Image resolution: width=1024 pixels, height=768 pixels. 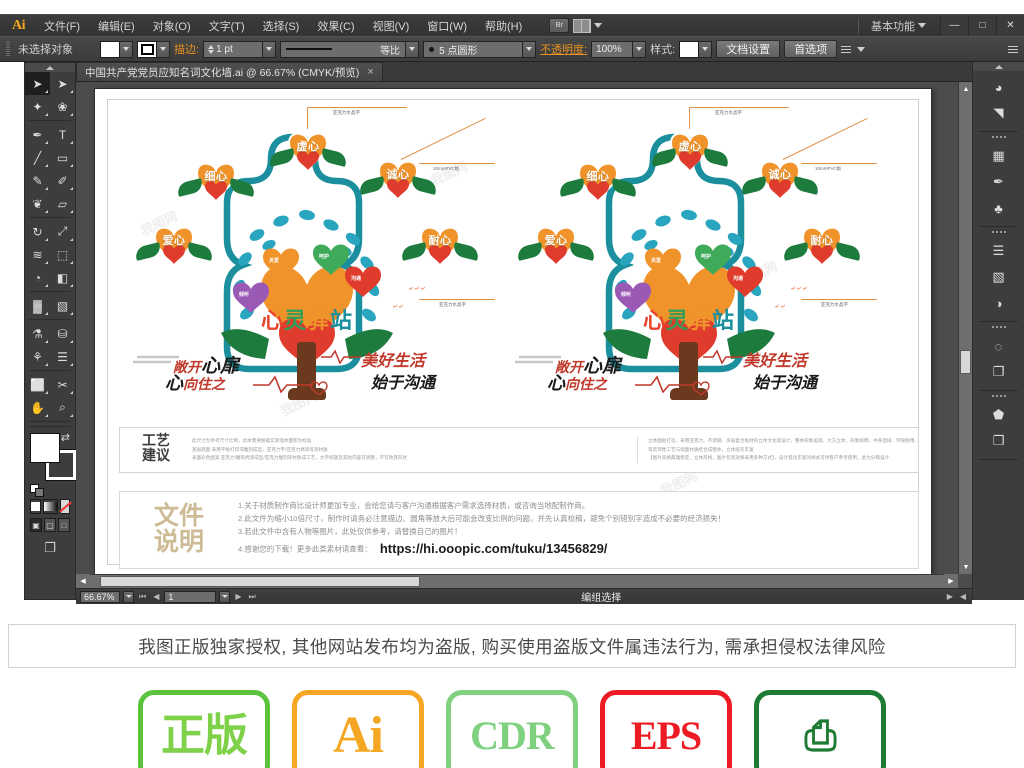 What do you see at coordinates (748, 49) in the screenshot?
I see `document-setup-button: 文档设置` at bounding box center [748, 49].